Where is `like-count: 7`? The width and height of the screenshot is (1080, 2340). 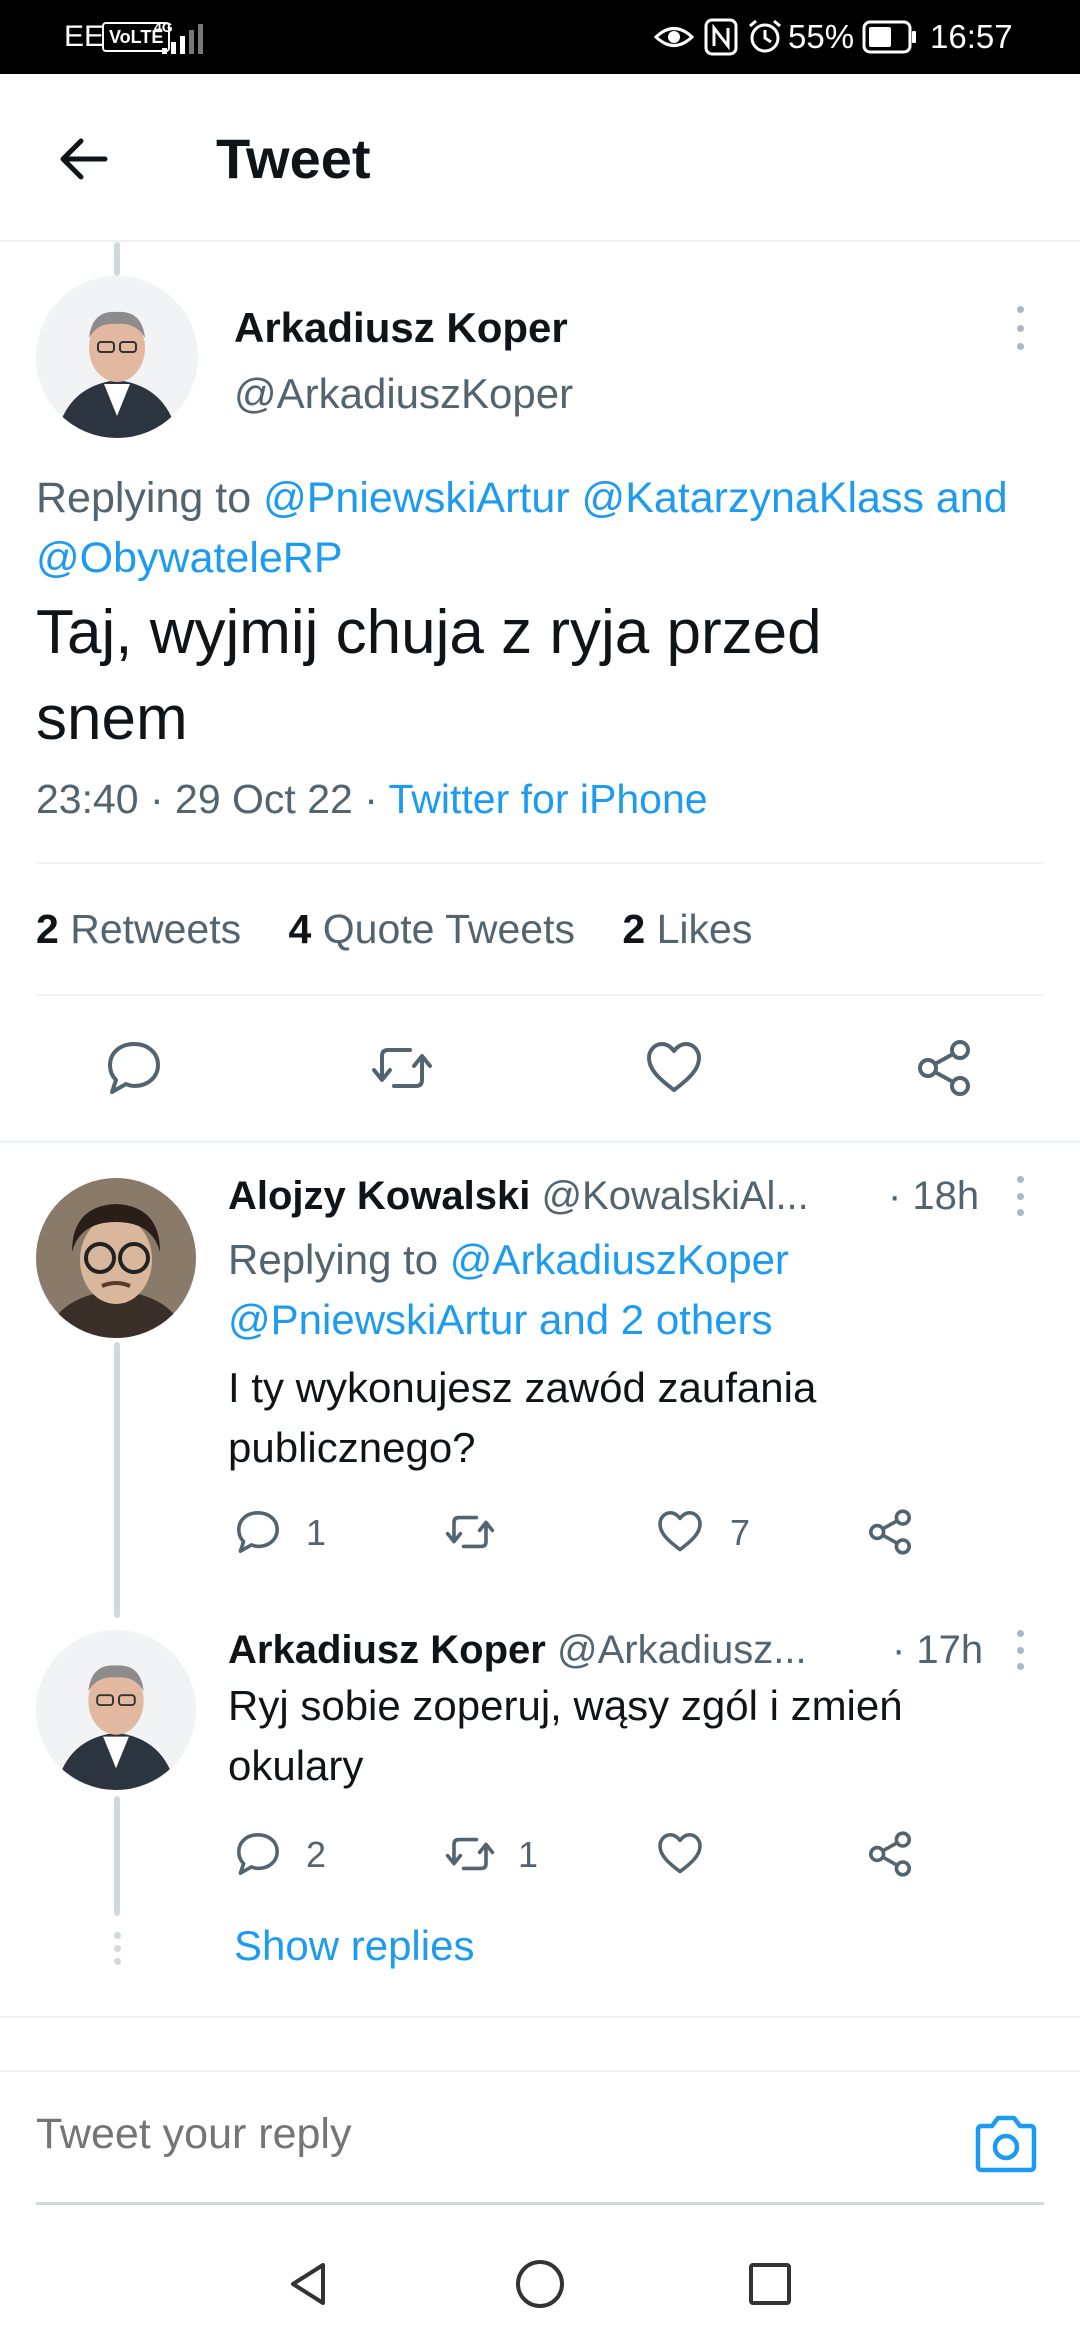
like-count: 7 is located at coordinates (740, 1532).